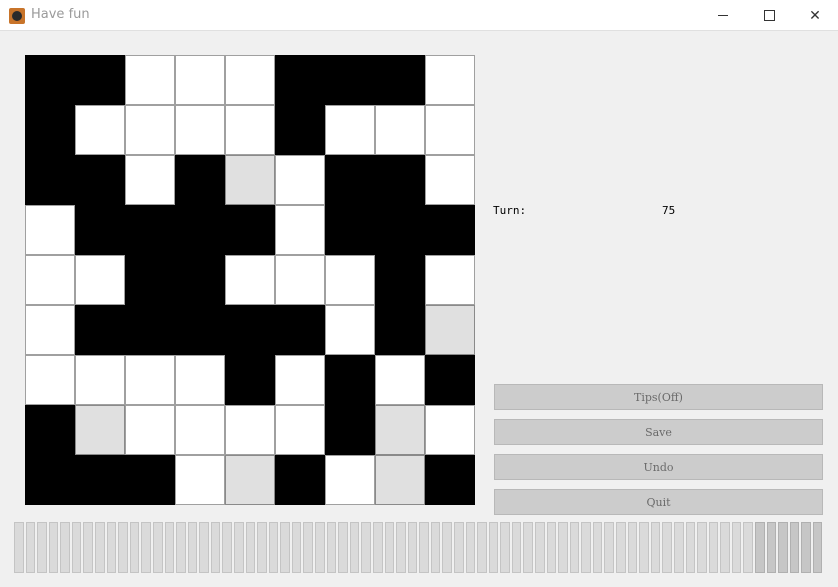 Image resolution: width=838 pixels, height=587 pixels. Describe the element at coordinates (17, 16) in the screenshot. I see `app-icon` at that location.